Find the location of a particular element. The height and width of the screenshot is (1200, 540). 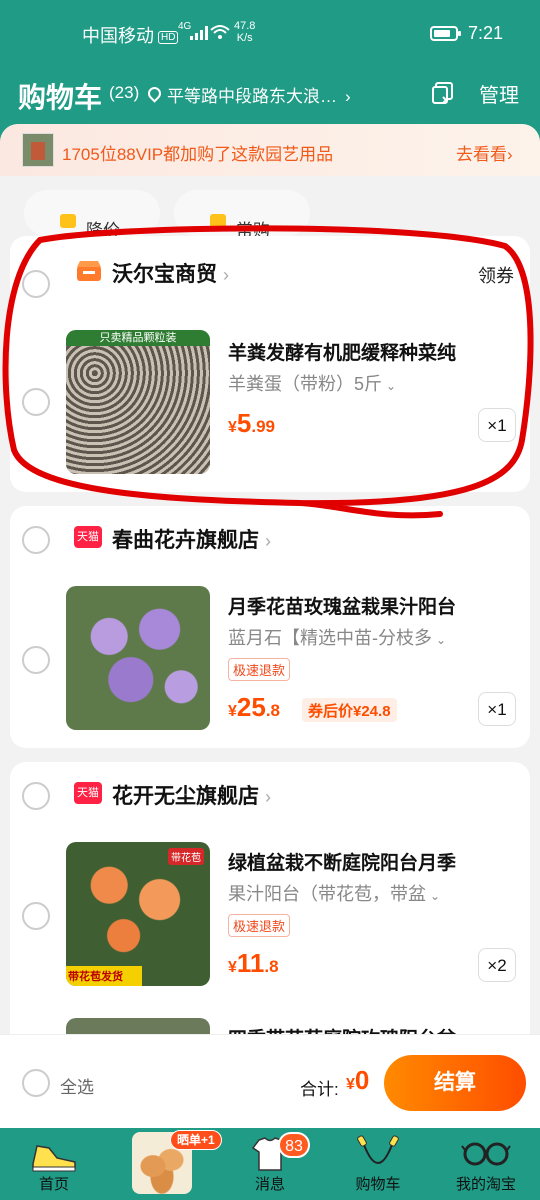

chevron-right-icon: › is located at coordinates (348, 96).